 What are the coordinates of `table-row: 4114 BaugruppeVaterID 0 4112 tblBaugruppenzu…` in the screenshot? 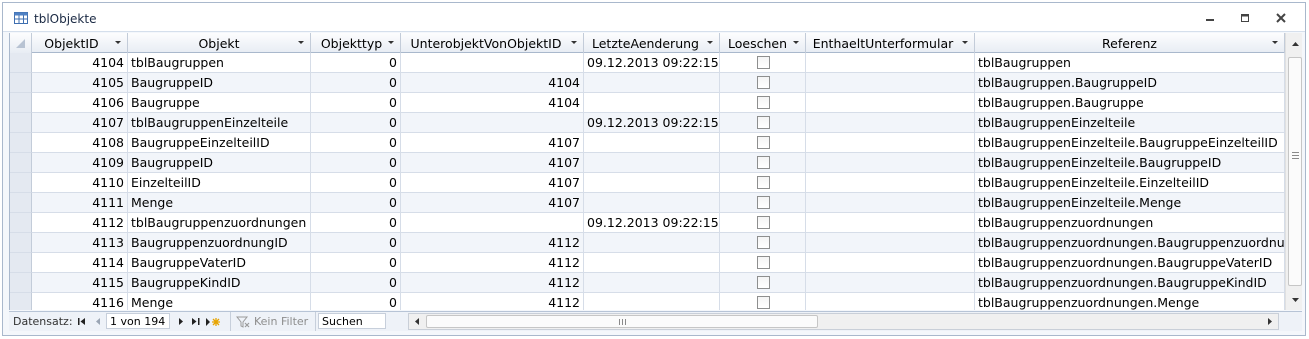 It's located at (647, 263).